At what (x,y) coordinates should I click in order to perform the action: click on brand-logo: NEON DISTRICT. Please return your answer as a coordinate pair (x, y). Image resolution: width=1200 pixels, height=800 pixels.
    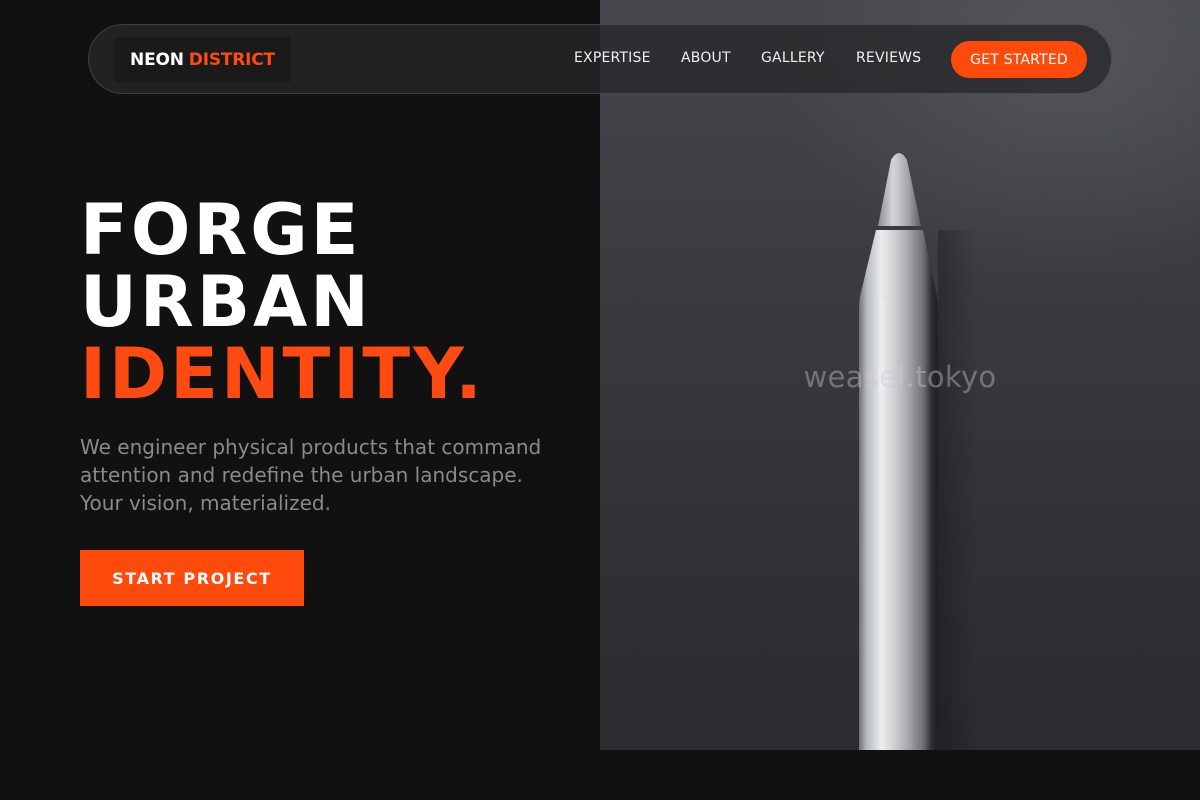
    Looking at the image, I should click on (202, 59).